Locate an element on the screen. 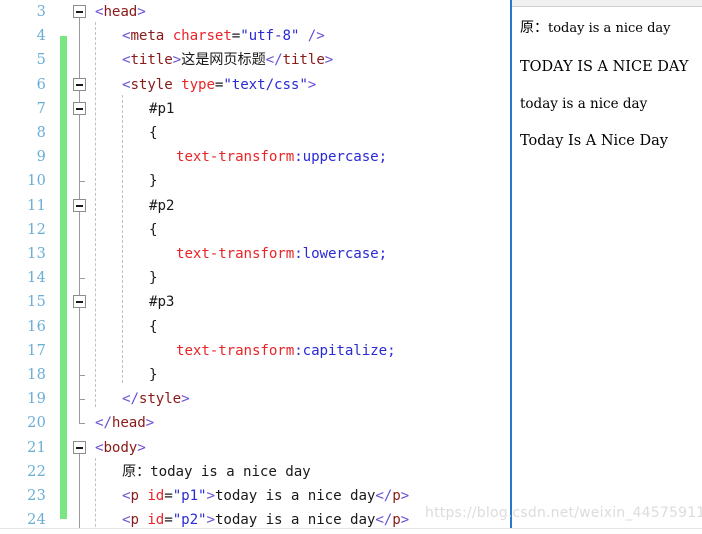 The image size is (702, 534). code-line: 8{ is located at coordinates (255, 133).